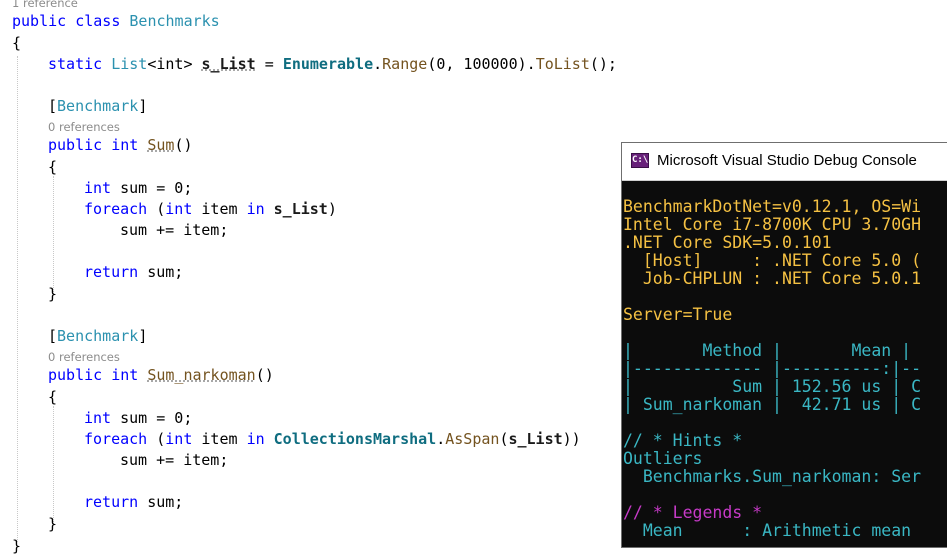  Describe the element at coordinates (663, 458) in the screenshot. I see `console-outliers-label: Outliers` at that location.